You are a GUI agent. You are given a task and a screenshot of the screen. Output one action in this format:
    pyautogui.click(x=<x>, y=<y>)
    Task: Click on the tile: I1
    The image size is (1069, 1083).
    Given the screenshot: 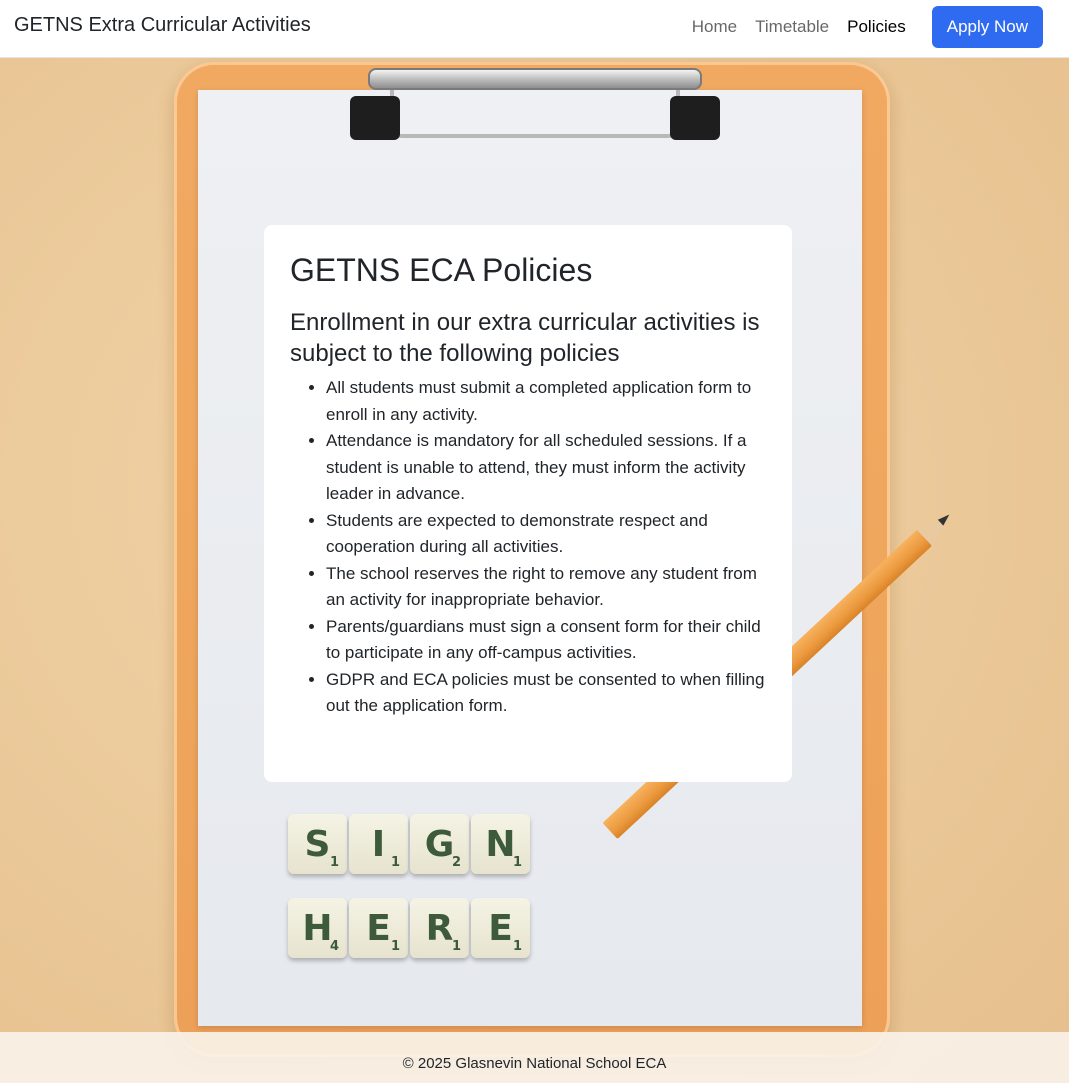 What is the action you would take?
    pyautogui.click(x=378, y=844)
    